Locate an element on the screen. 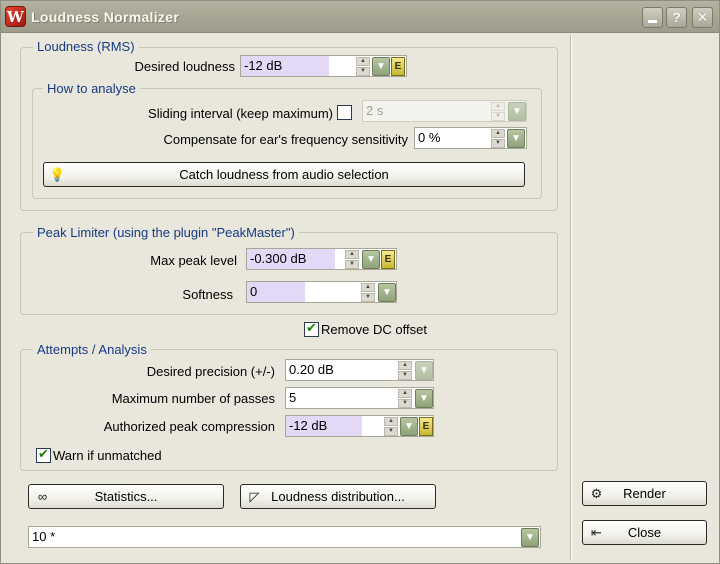 Image resolution: width=720 pixels, height=564 pixels. compression-dropdown-button: ▼ is located at coordinates (409, 426).